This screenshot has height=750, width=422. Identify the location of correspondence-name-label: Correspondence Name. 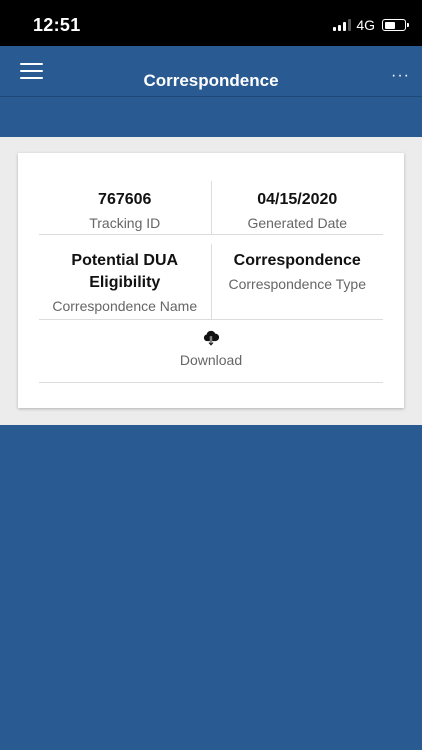
(125, 306).